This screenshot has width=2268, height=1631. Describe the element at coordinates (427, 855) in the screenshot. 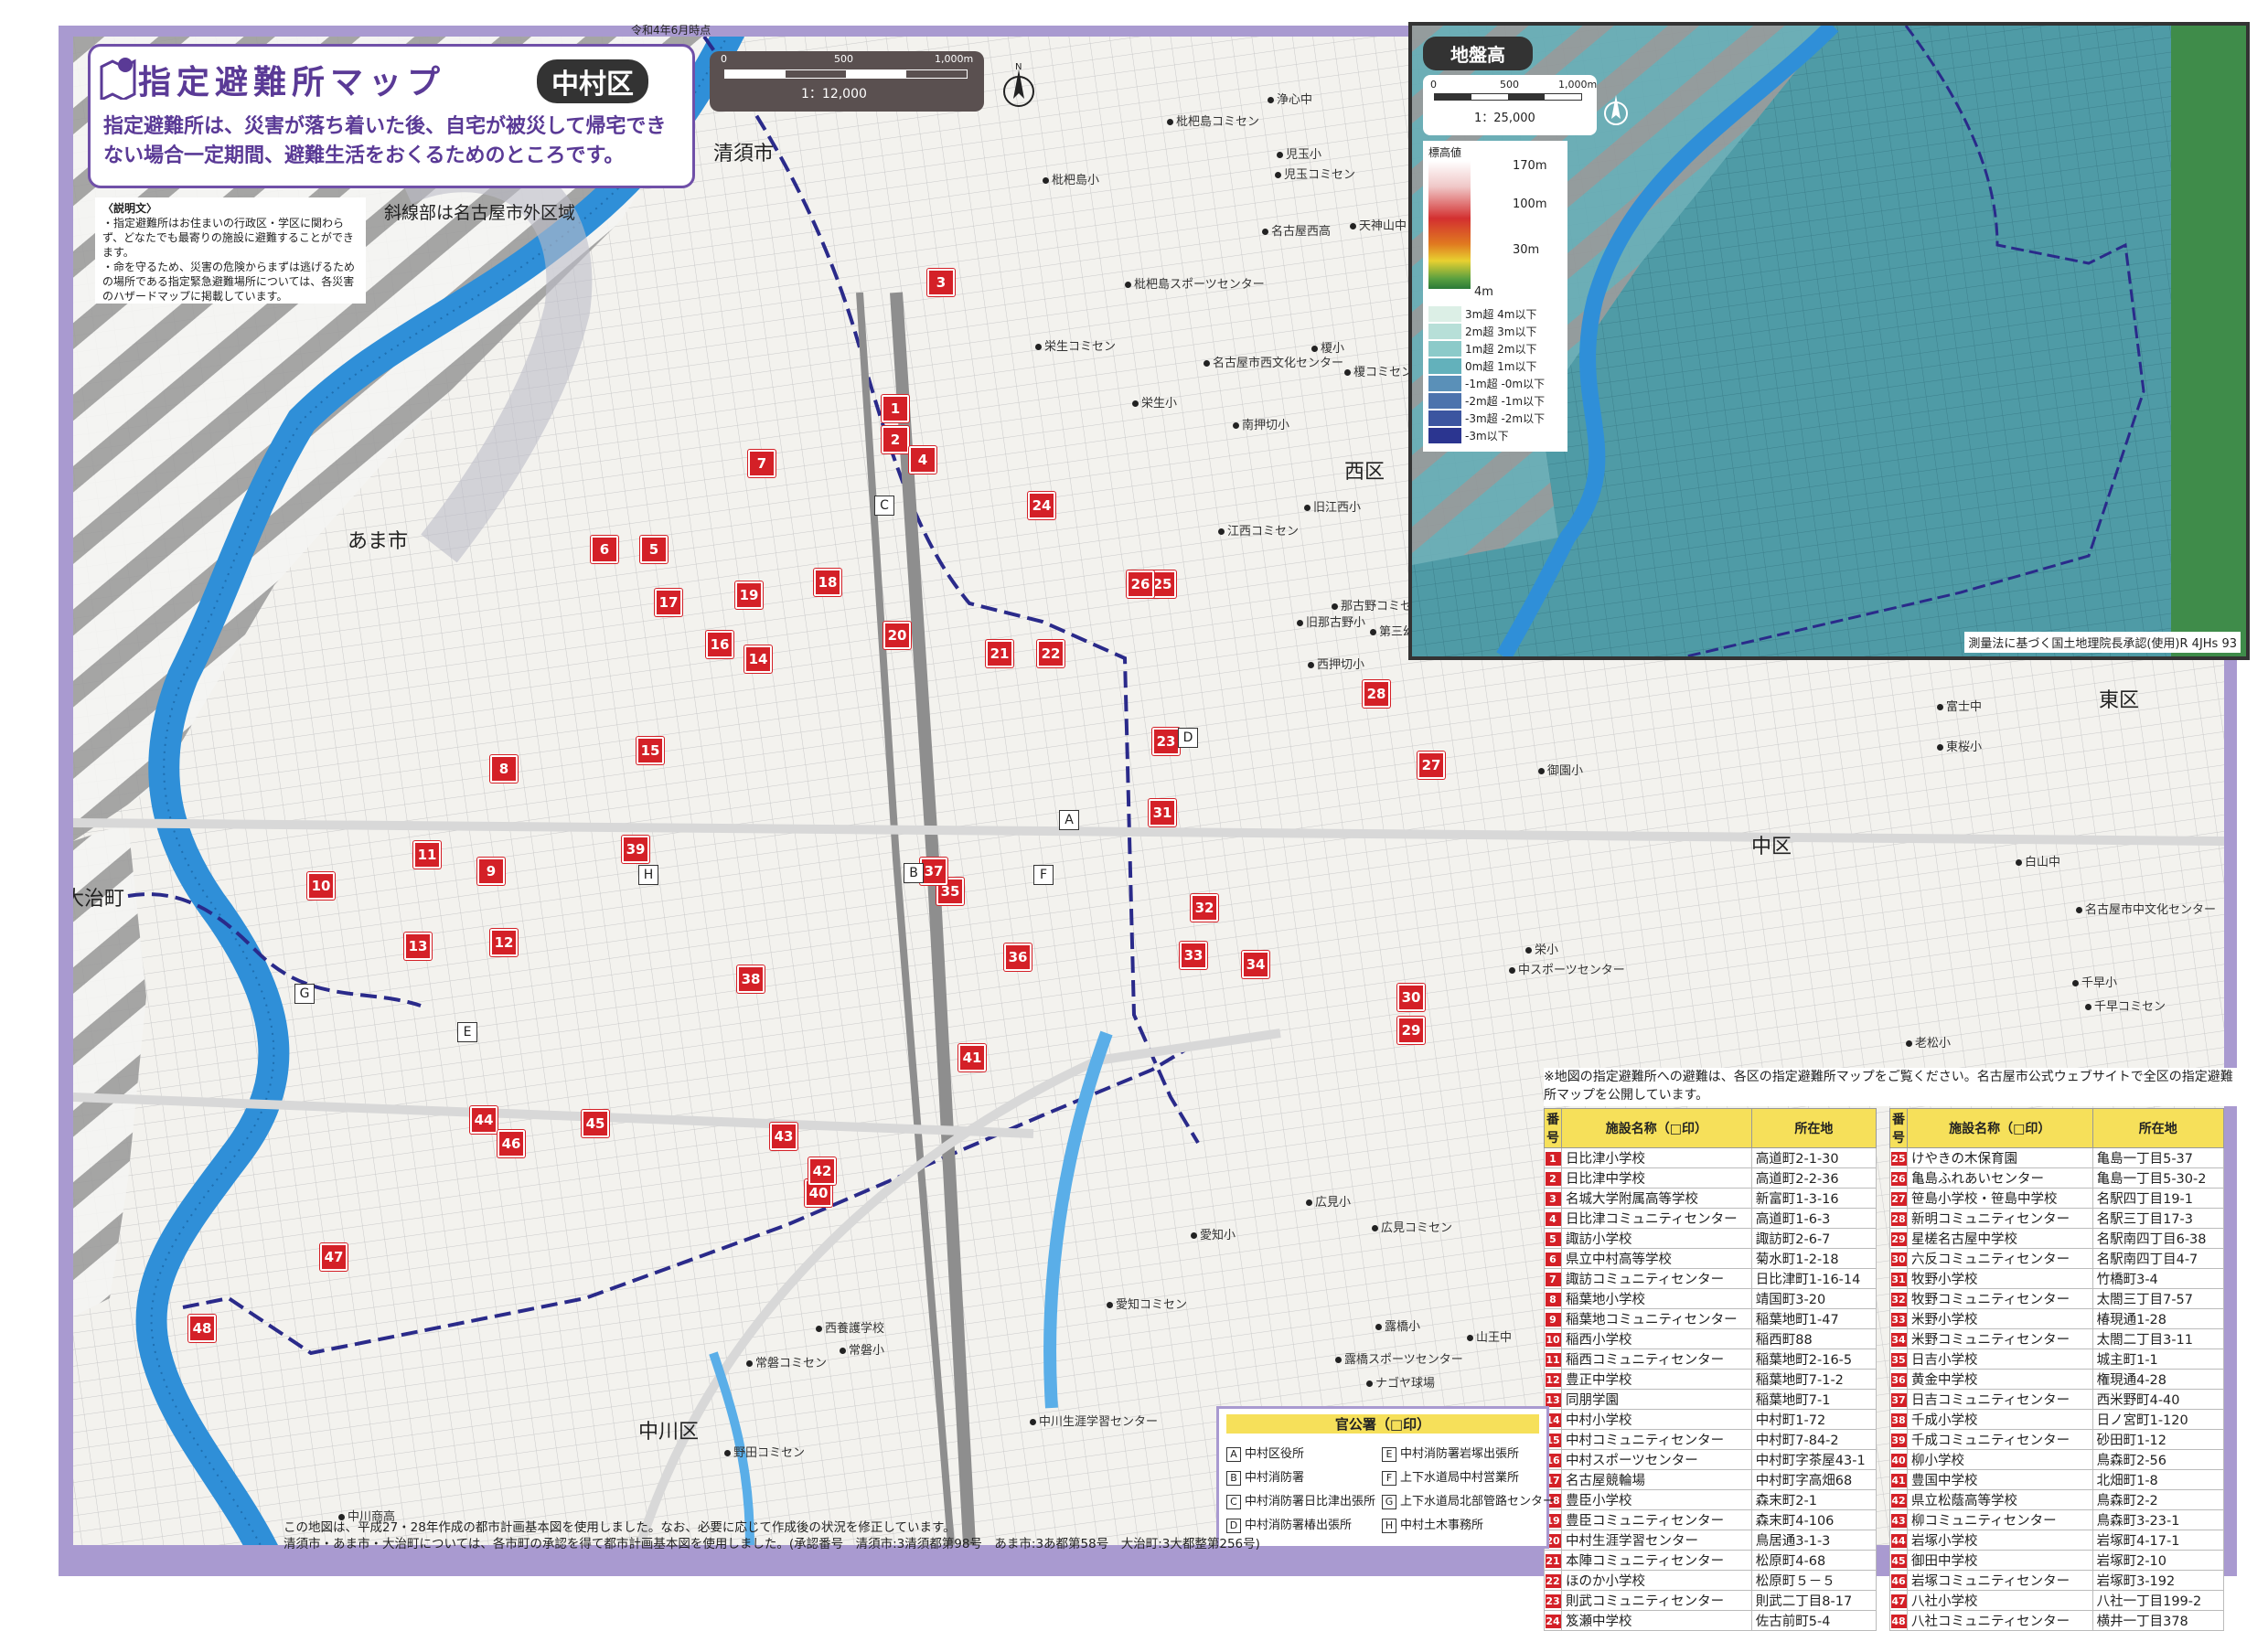

I see `shelter-pin-11: 11` at that location.